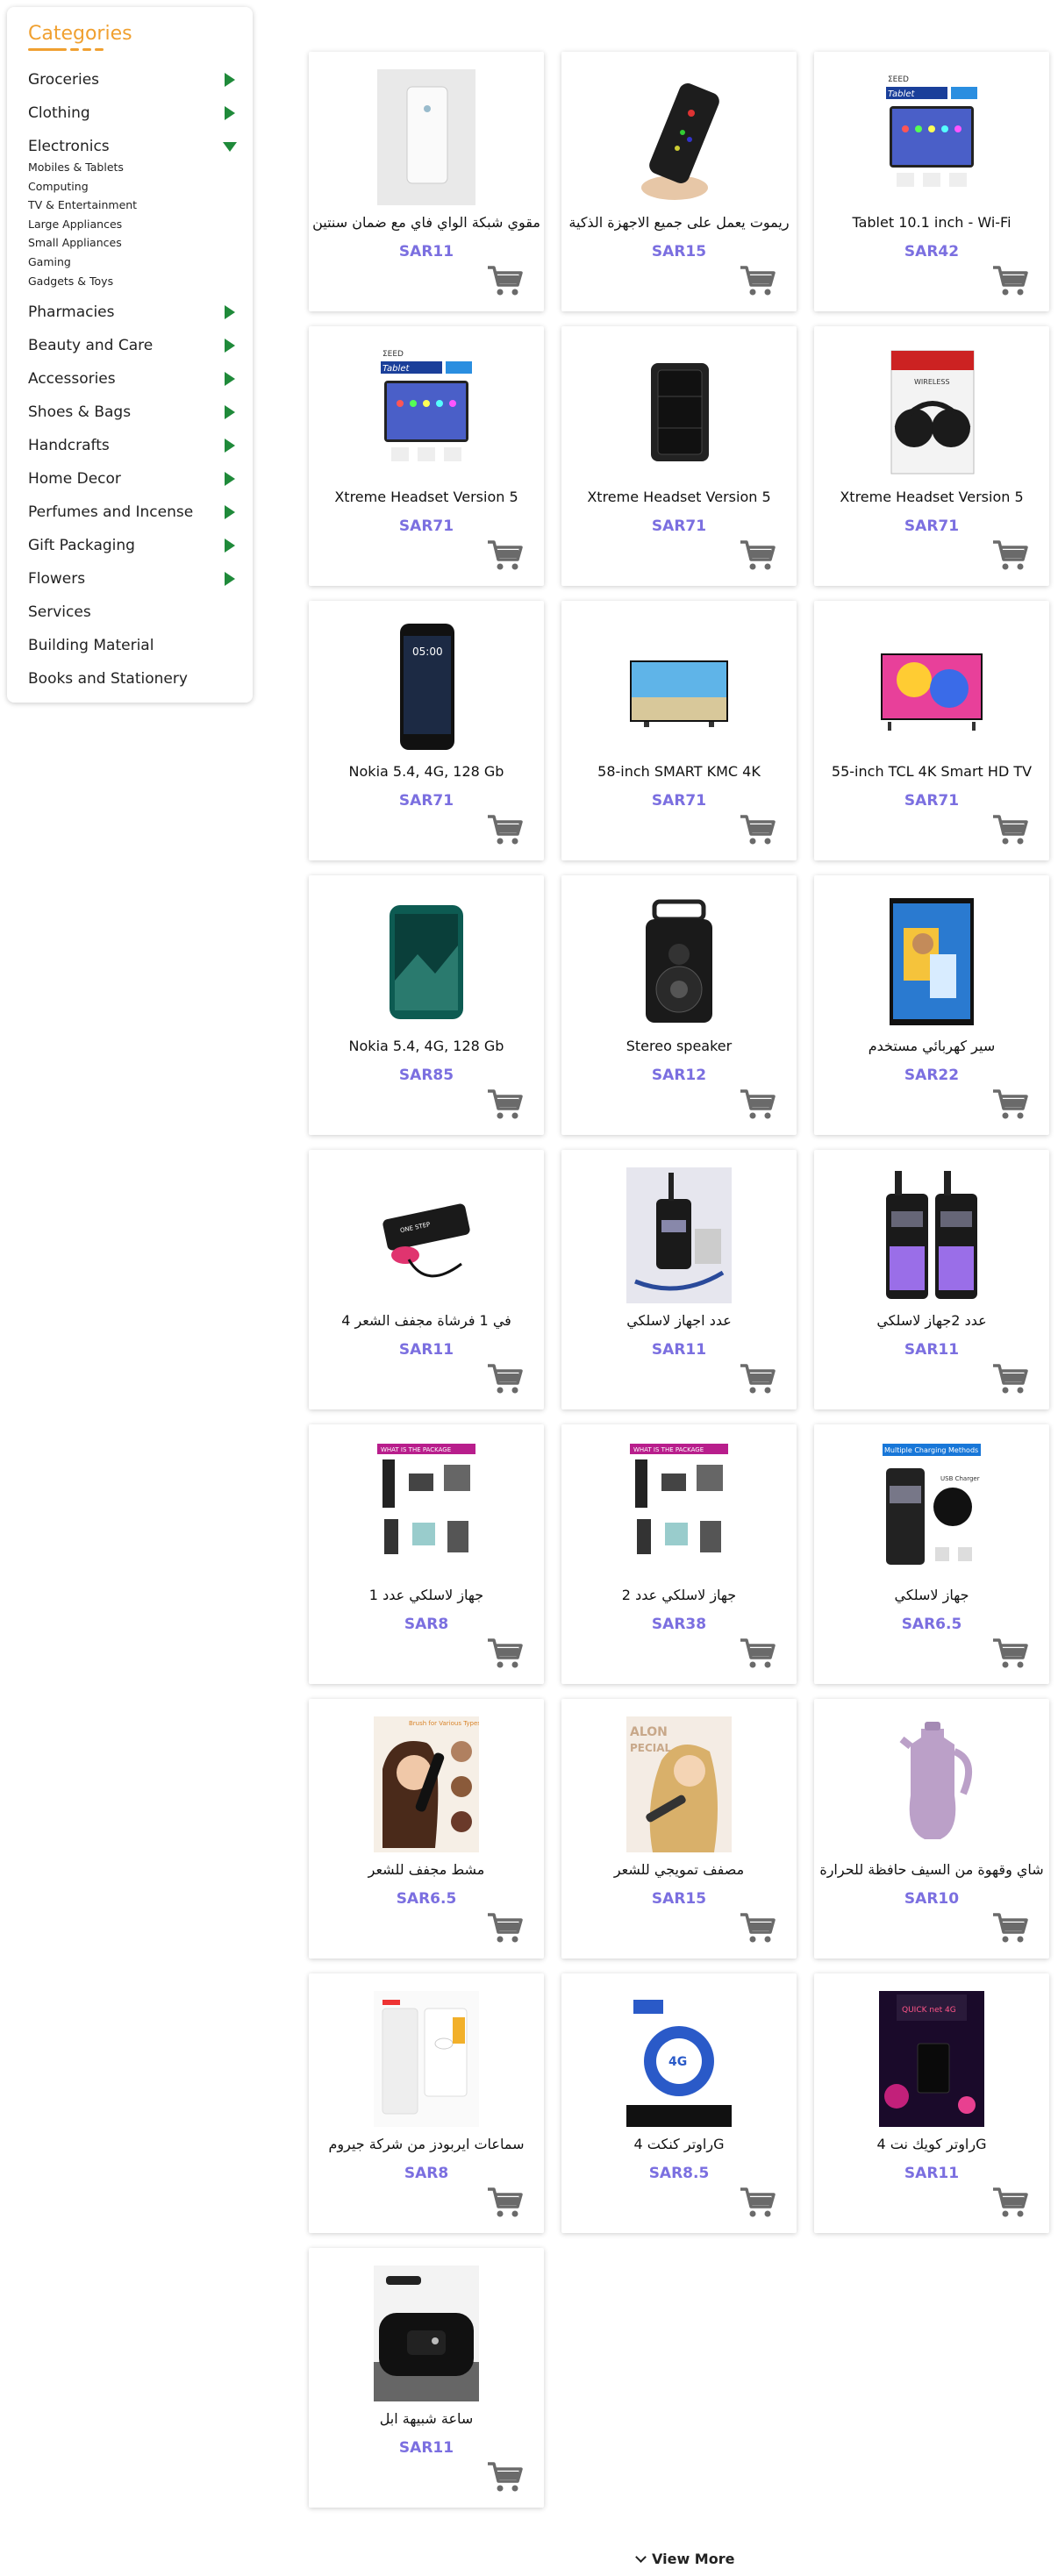 The width and height of the screenshot is (1058, 2576). What do you see at coordinates (679, 1595) in the screenshot?
I see `product-name: جهاز لاسلكي عدد 2` at bounding box center [679, 1595].